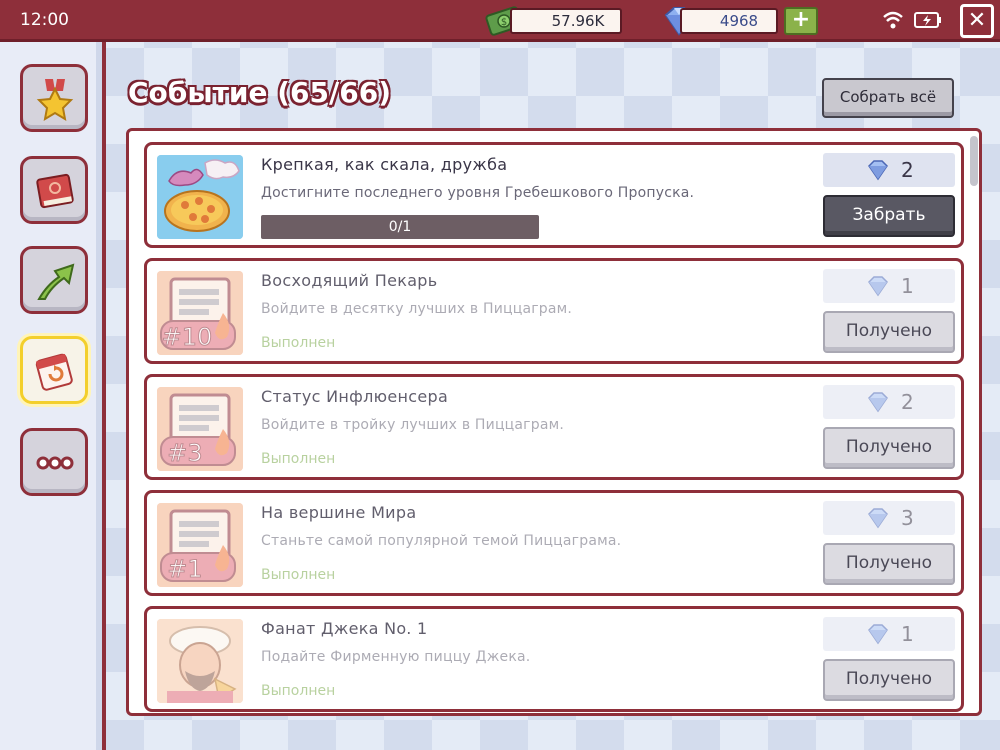  Describe the element at coordinates (893, 20) in the screenshot. I see `wifi-icon` at that location.